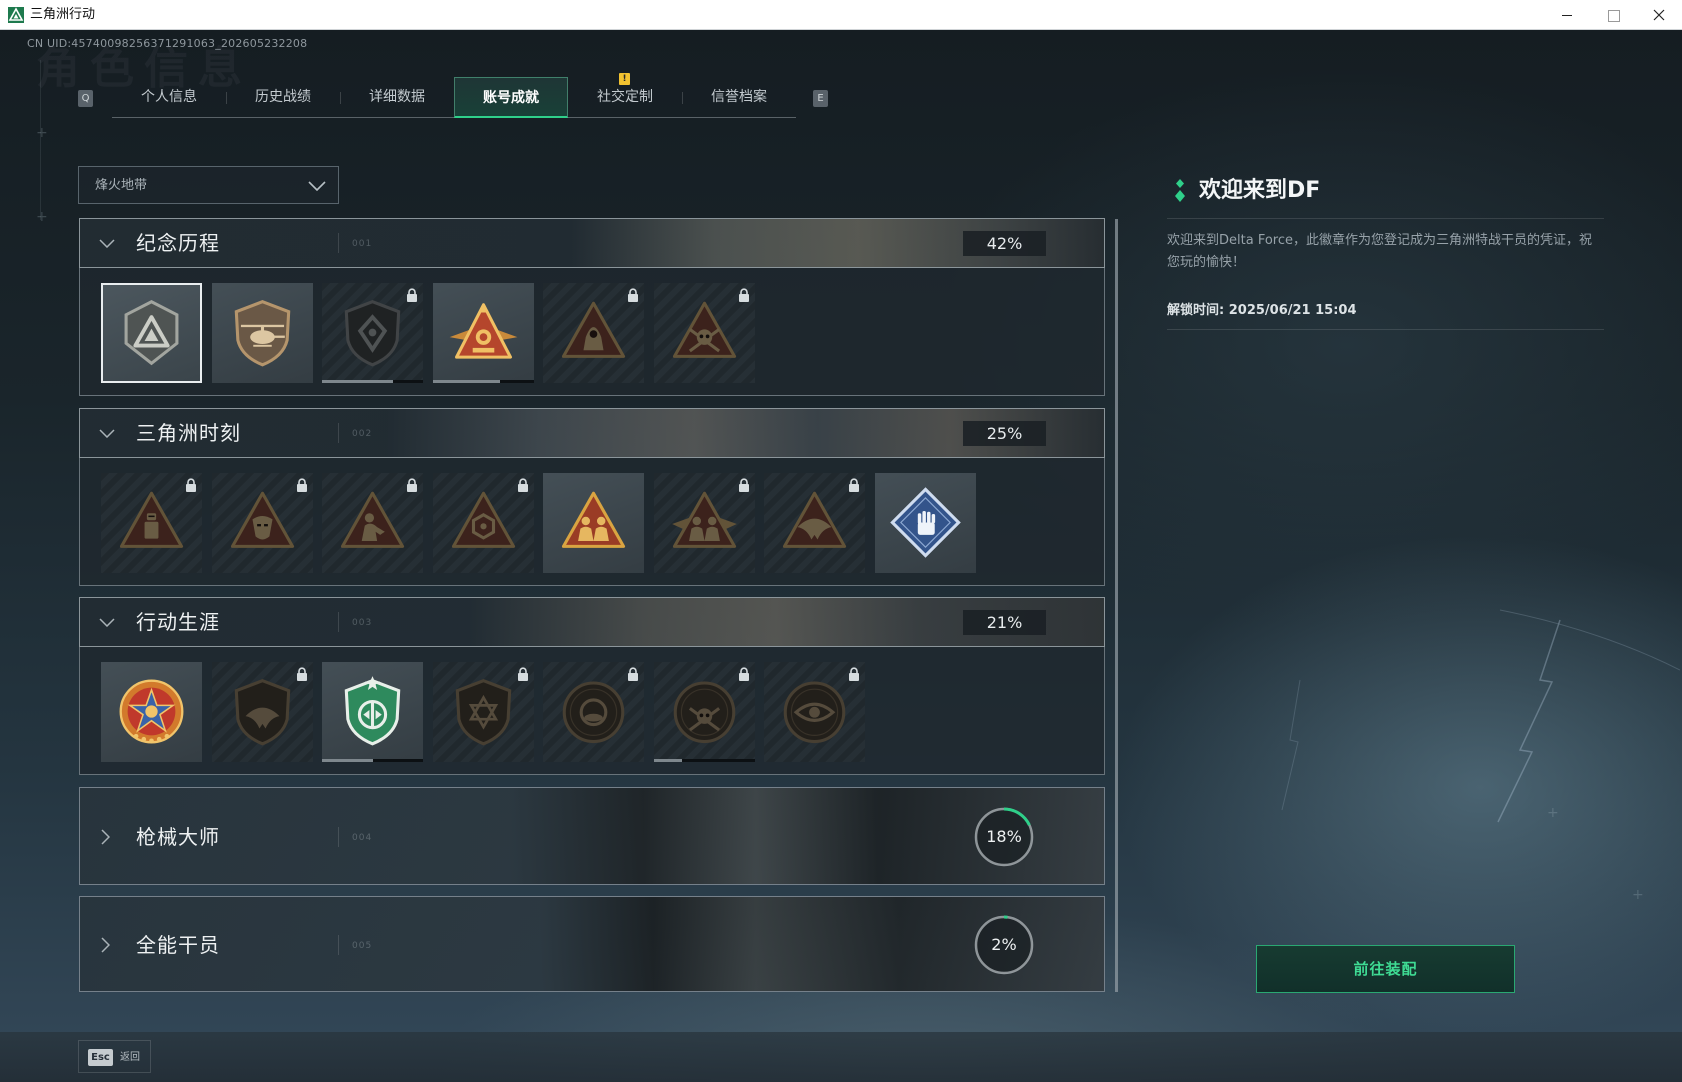 The image size is (1682, 1082). Describe the element at coordinates (114, 1056) in the screenshot. I see `back-button: Esc 返回` at that location.